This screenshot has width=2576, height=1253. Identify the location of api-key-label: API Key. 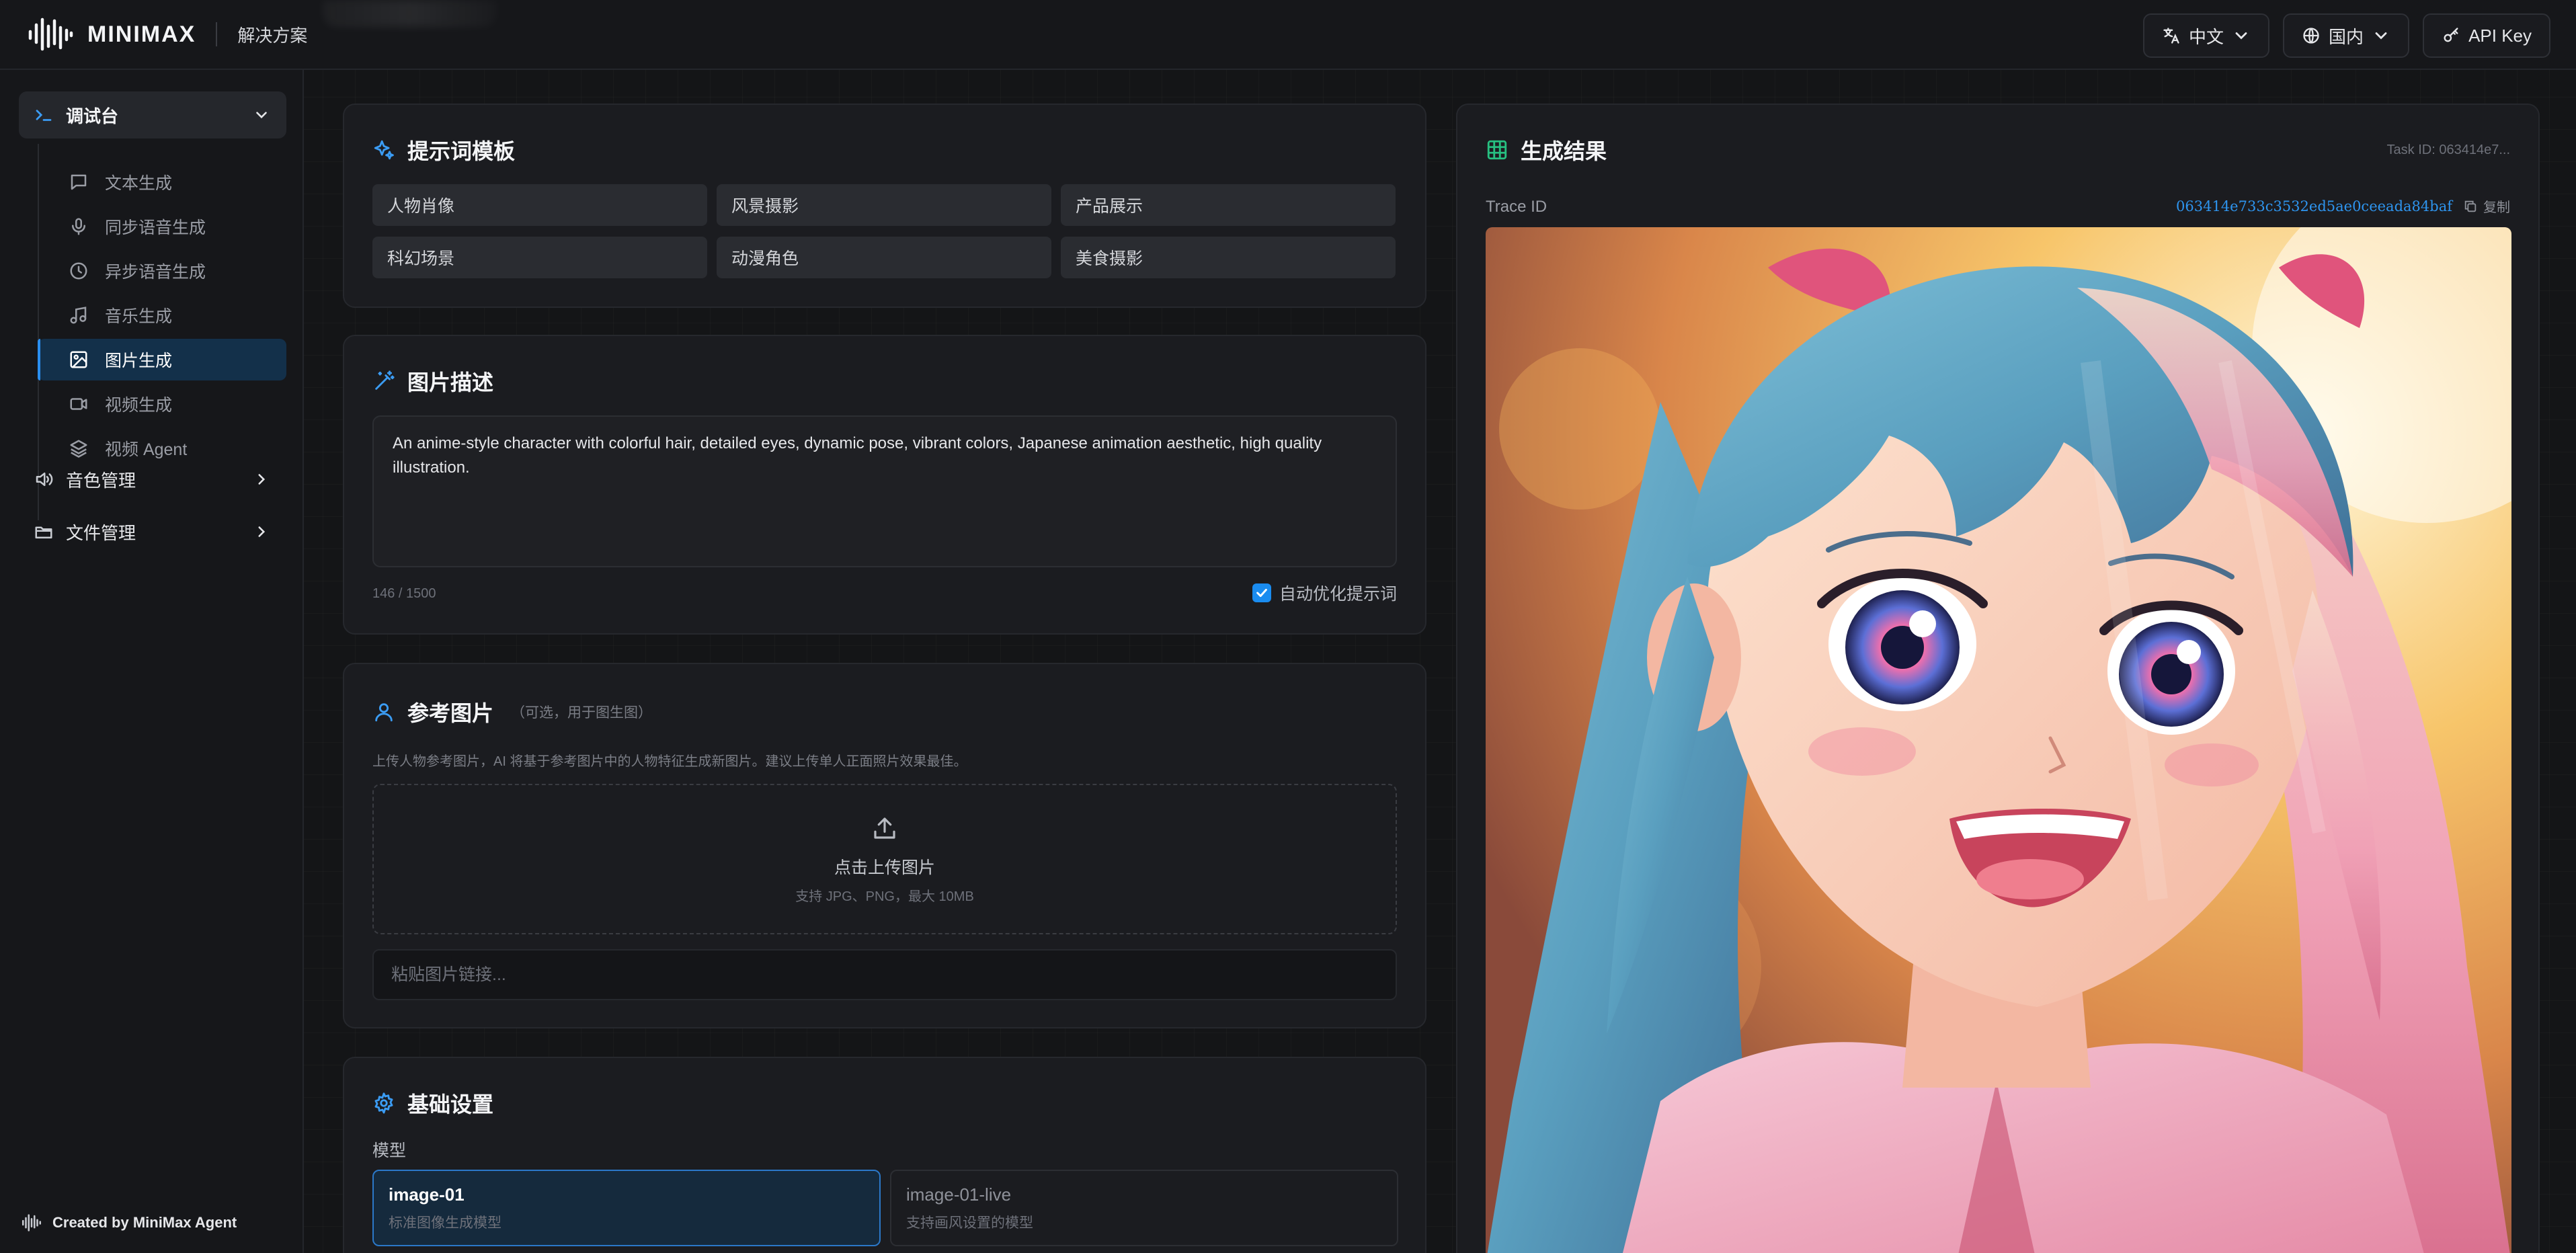
(2500, 35).